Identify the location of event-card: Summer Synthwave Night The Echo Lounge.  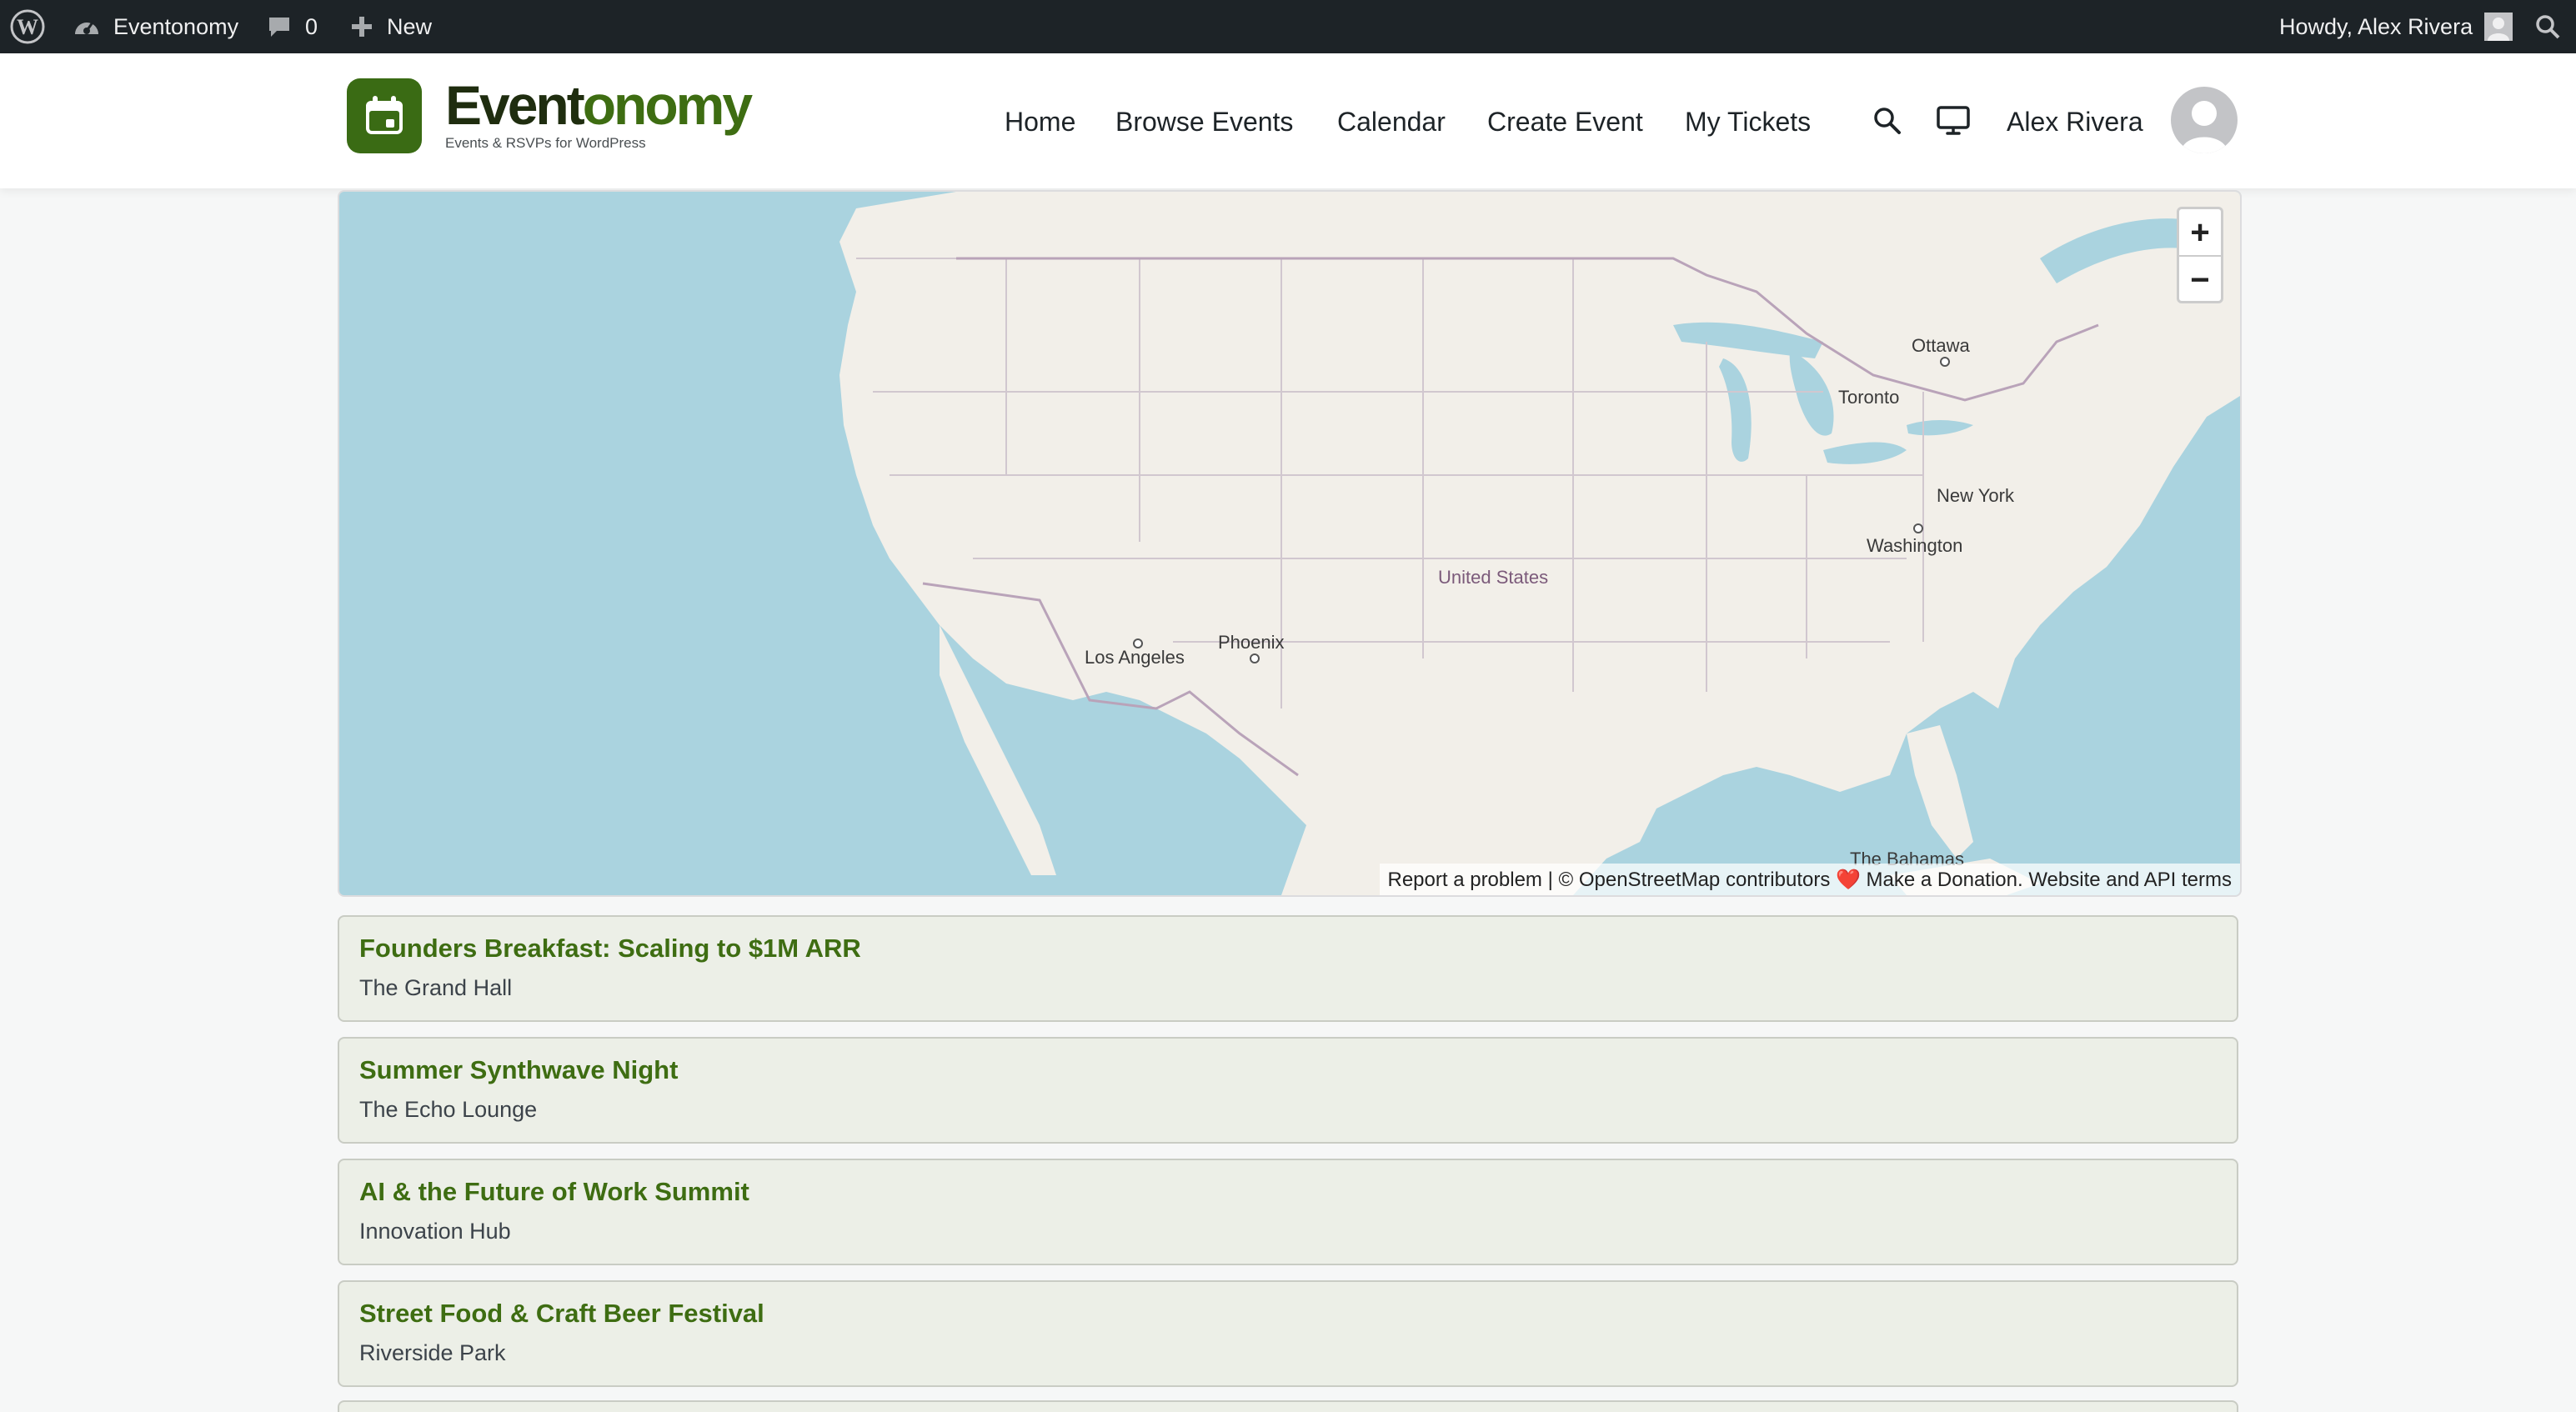
(1288, 1090).